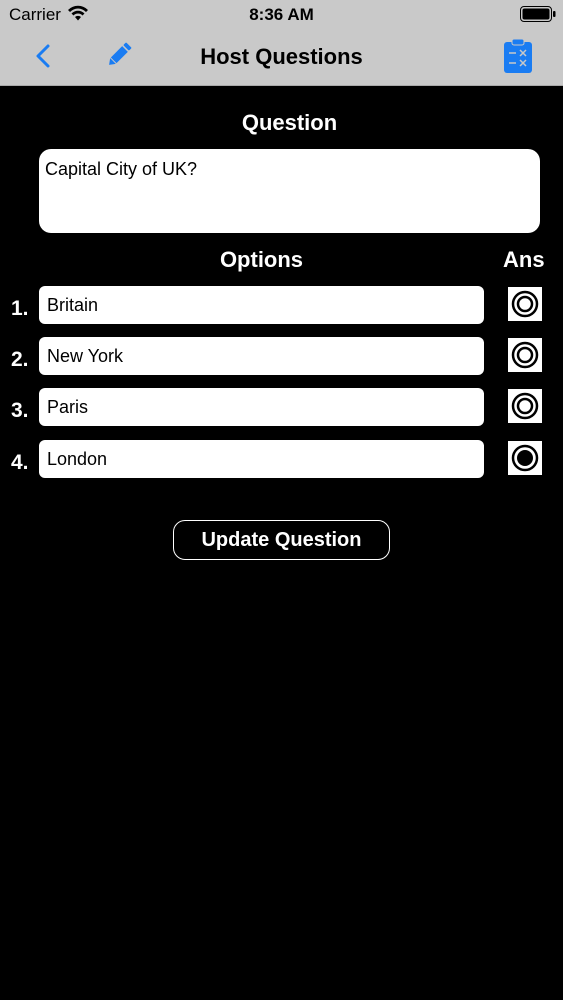 The width and height of the screenshot is (563, 1000). I want to click on options-label: Options, so click(261, 259).